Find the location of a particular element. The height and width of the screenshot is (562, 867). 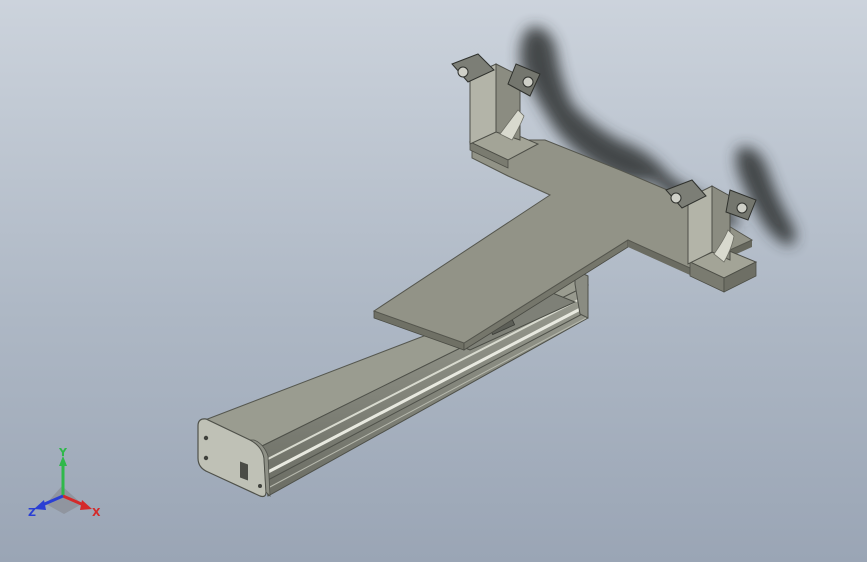

end-cap-slot is located at coordinates (244, 471).